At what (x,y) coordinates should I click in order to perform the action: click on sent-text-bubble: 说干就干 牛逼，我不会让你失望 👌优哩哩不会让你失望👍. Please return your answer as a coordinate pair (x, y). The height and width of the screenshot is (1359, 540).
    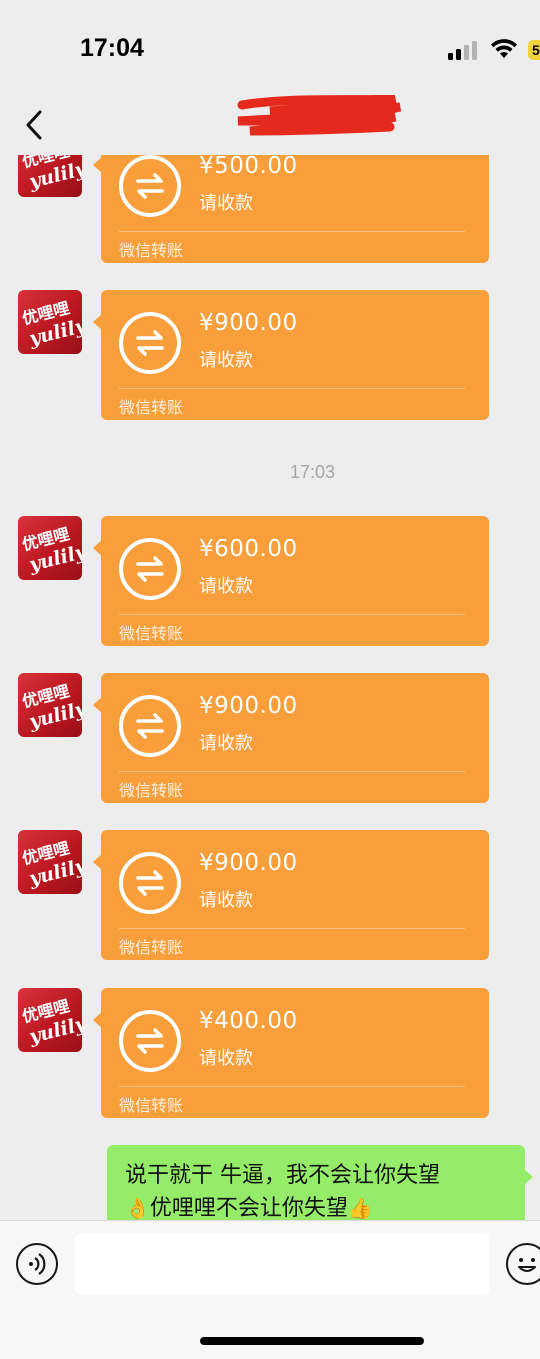
    Looking at the image, I should click on (320, 1182).